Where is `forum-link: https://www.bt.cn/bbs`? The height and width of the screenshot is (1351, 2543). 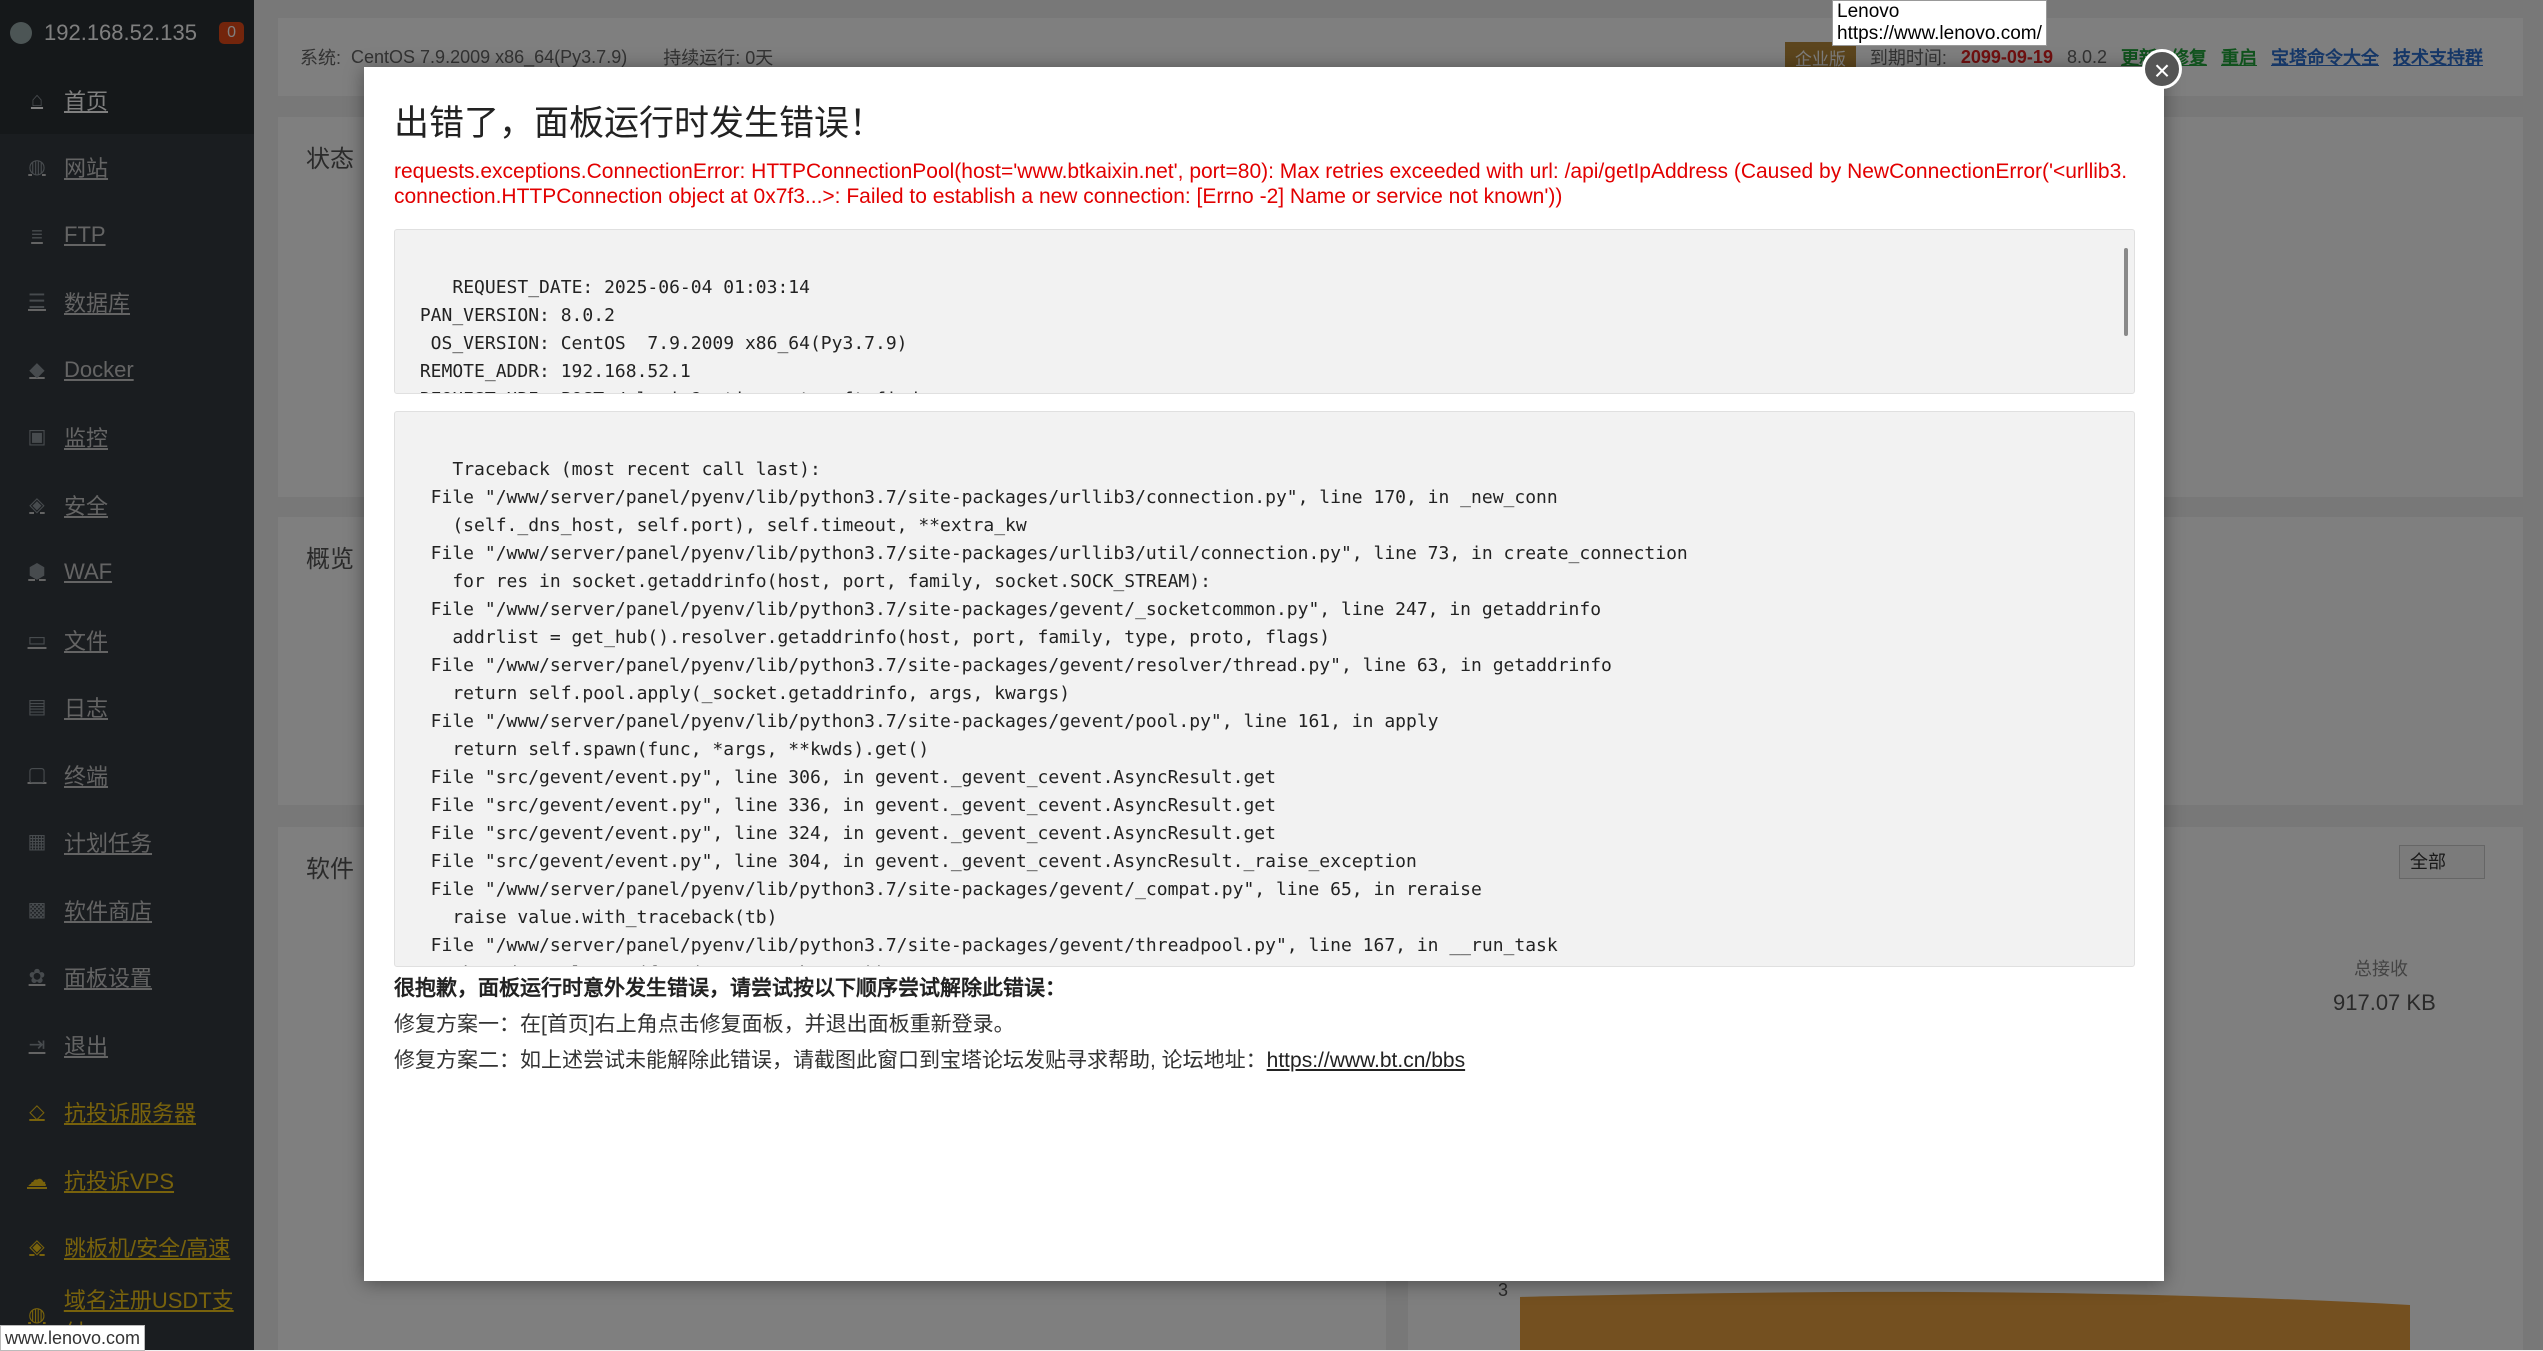 forum-link: https://www.bt.cn/bbs is located at coordinates (1366, 1060).